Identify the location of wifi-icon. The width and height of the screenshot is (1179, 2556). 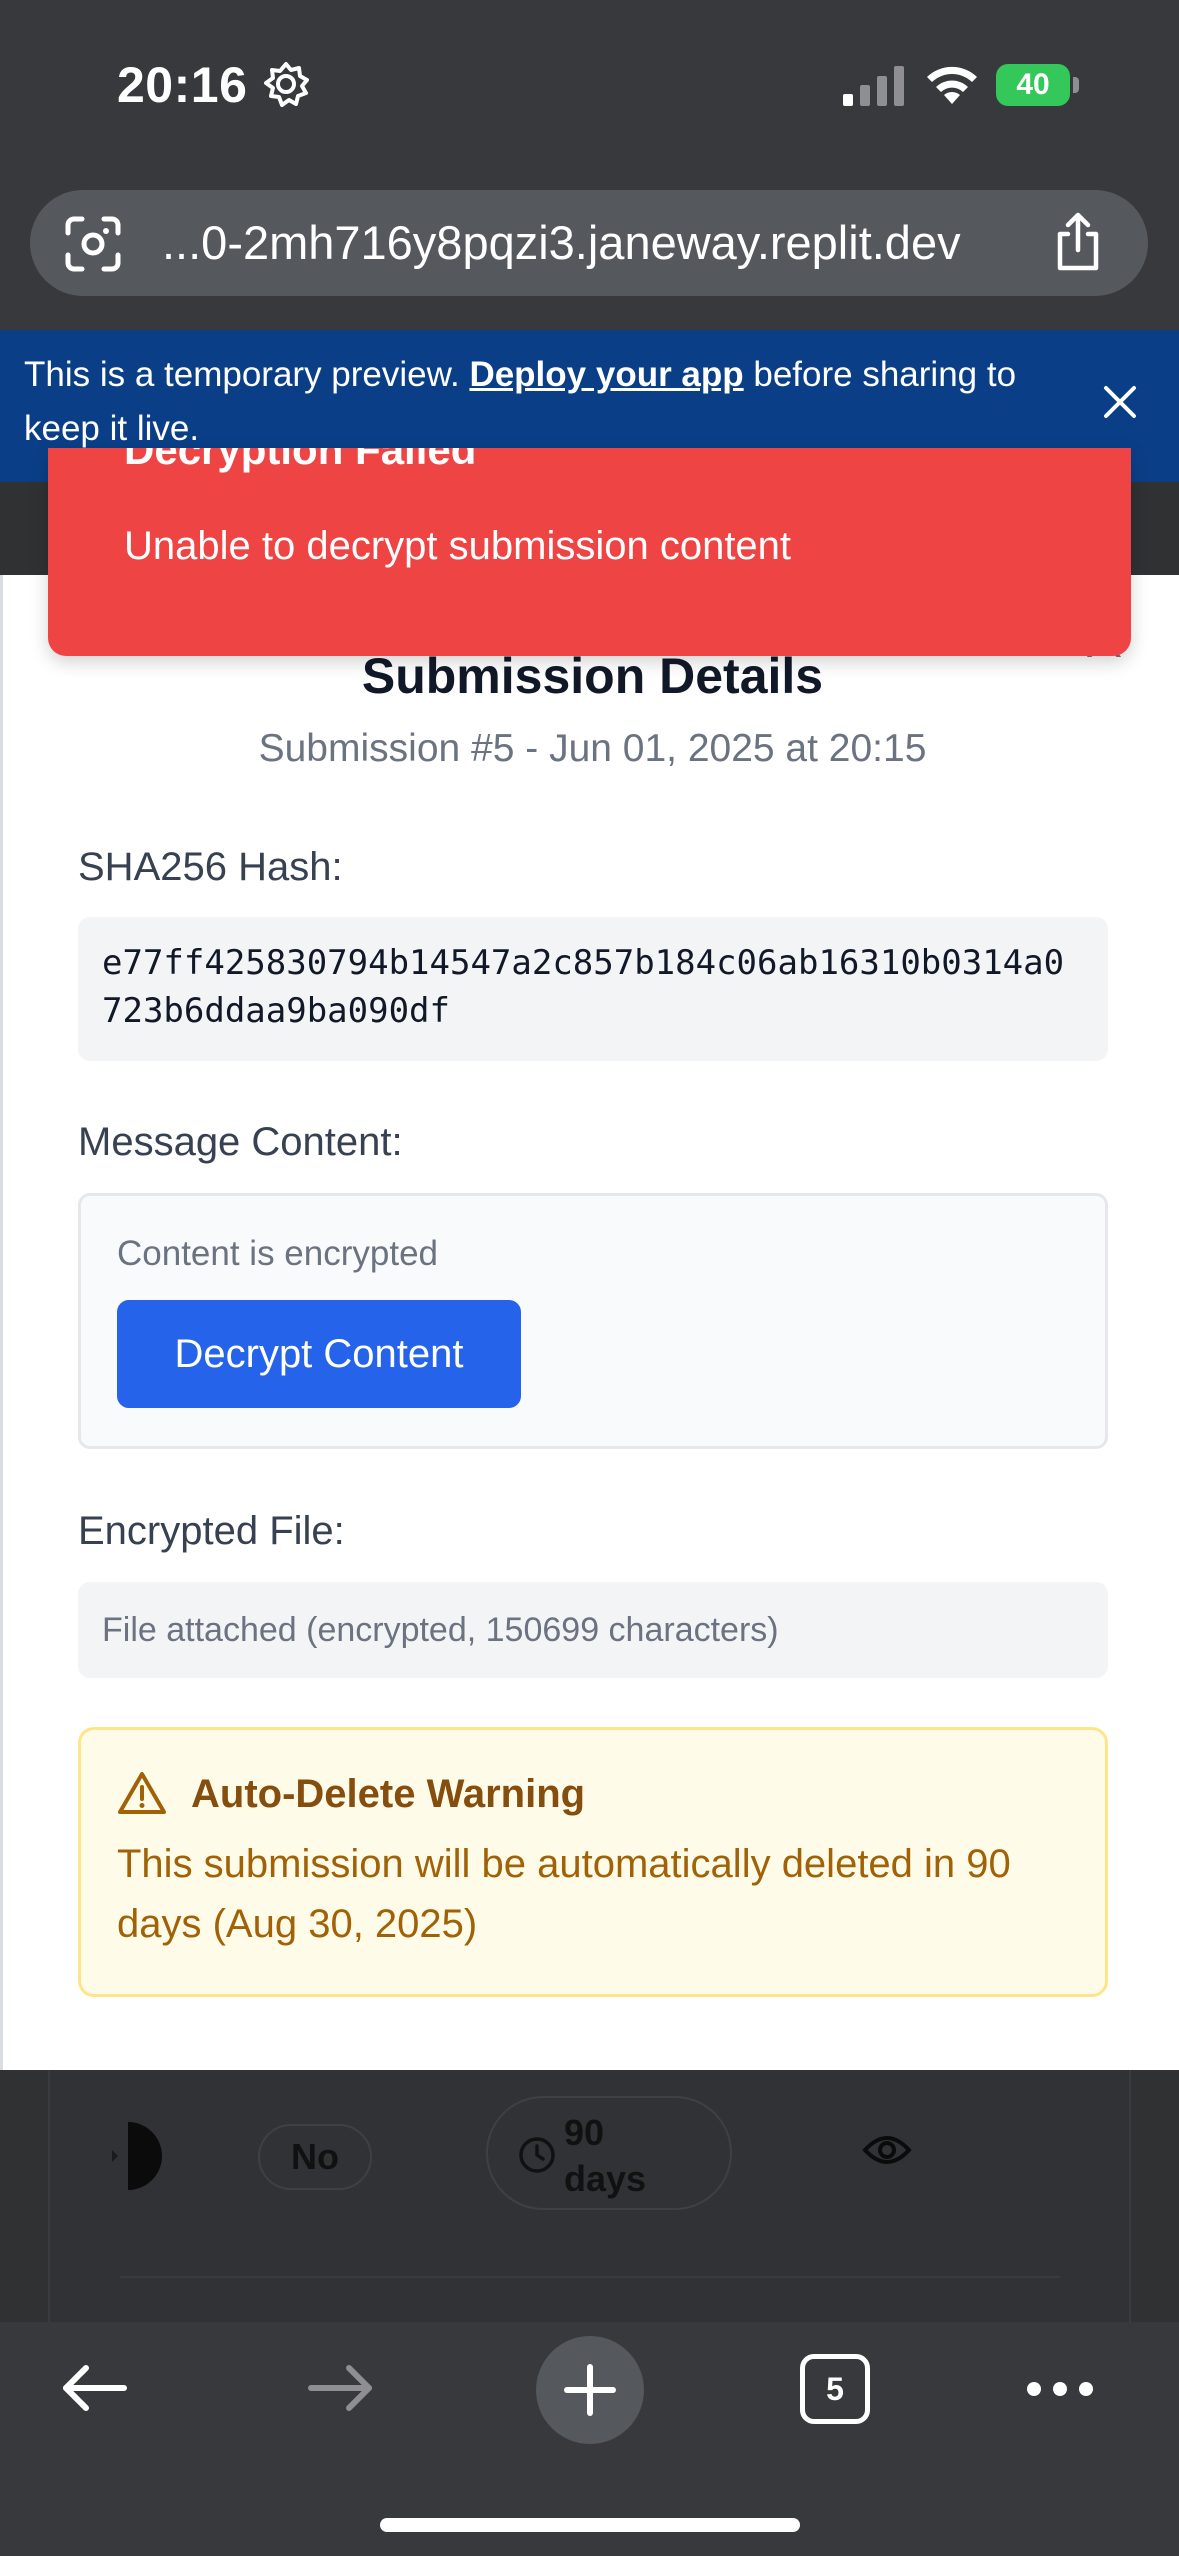
(952, 85).